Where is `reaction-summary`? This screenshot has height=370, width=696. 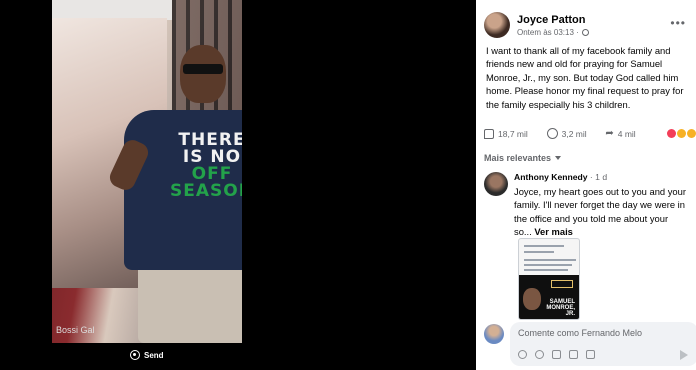
reaction-summary is located at coordinates (681, 133).